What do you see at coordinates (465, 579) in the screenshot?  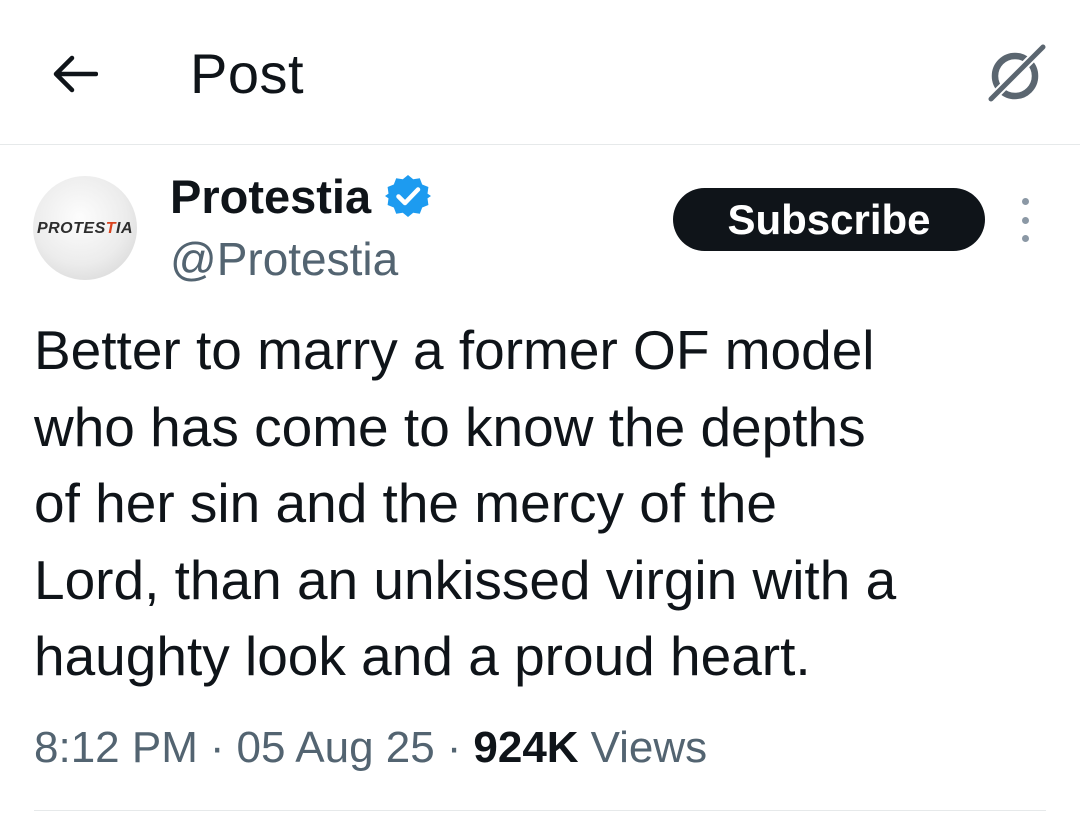 I see `post-text-line: Lord, than an unkissed virgin with a` at bounding box center [465, 579].